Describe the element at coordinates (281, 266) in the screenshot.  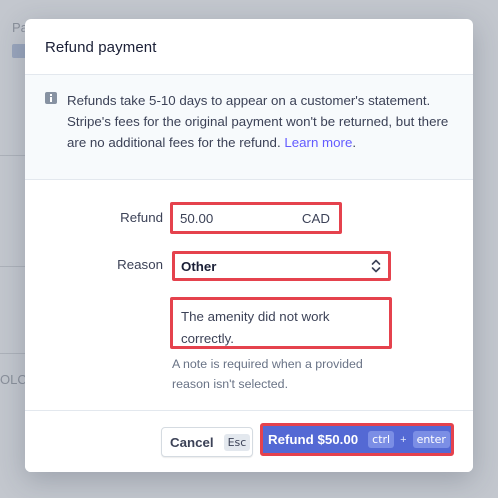
I see `reason-select: Other` at that location.